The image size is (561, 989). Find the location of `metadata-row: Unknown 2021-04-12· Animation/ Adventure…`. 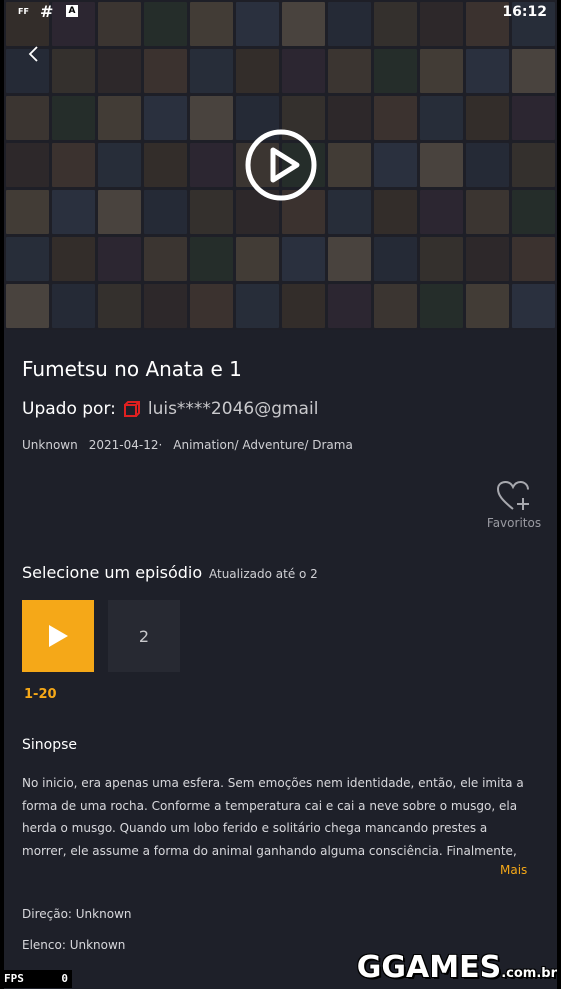

metadata-row: Unknown 2021-04-12· Animation/ Adventure… is located at coordinates (187, 445).